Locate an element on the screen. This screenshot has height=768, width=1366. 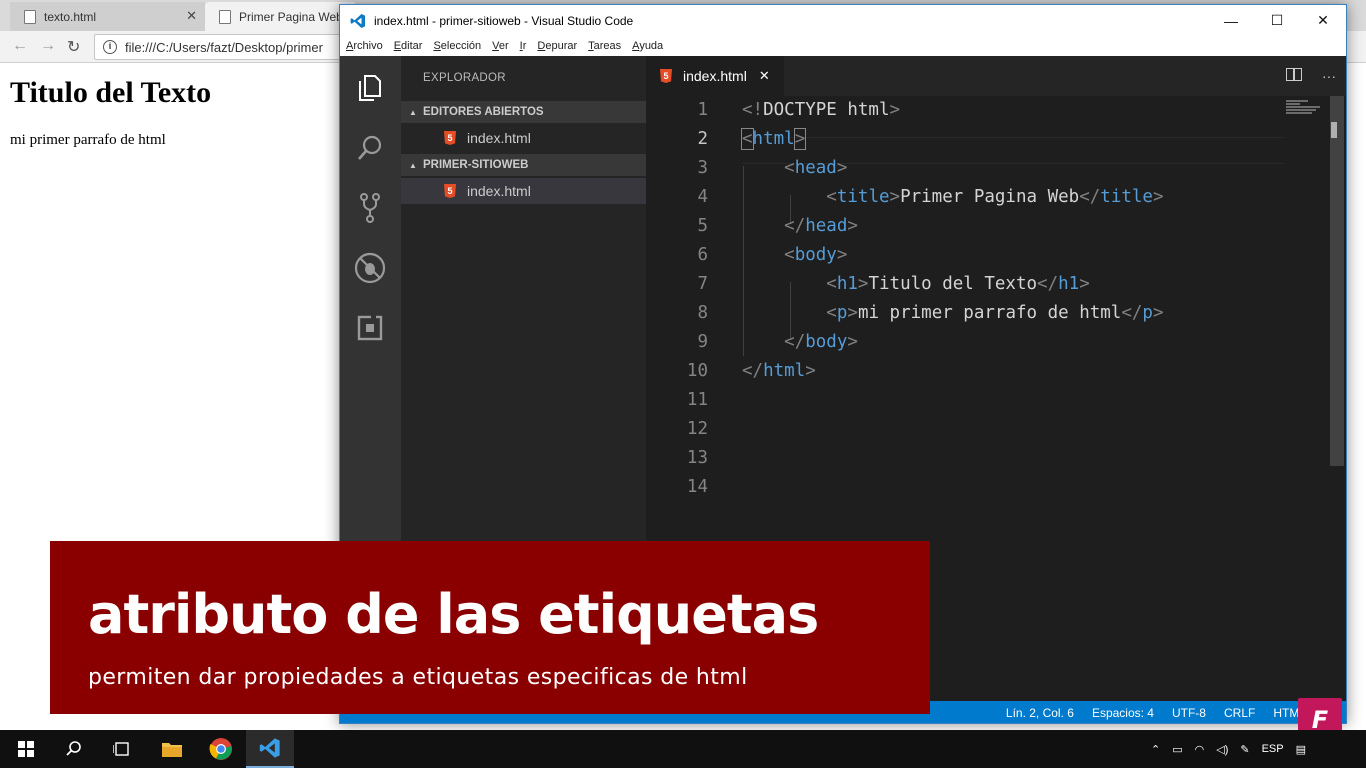
browser-tab-primer: Primer Pagina Web is located at coordinates (280, 16).